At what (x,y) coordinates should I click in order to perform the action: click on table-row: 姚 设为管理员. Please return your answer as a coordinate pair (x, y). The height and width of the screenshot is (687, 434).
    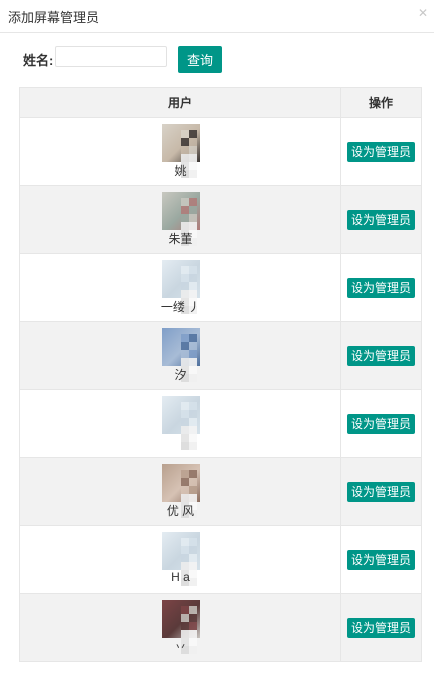
    Looking at the image, I should click on (220, 151).